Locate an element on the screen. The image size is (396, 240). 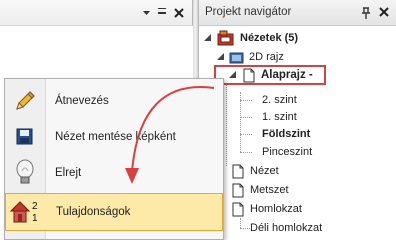
tree-node-2d-drawing: 2D rajz is located at coordinates (250, 57).